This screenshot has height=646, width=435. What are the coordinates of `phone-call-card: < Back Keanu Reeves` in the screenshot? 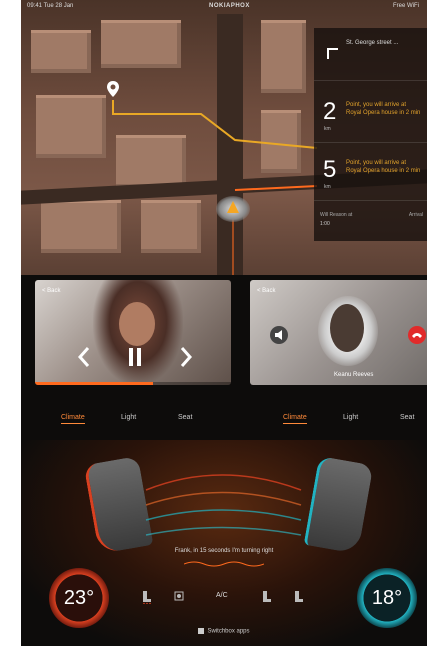 It's located at (338, 332).